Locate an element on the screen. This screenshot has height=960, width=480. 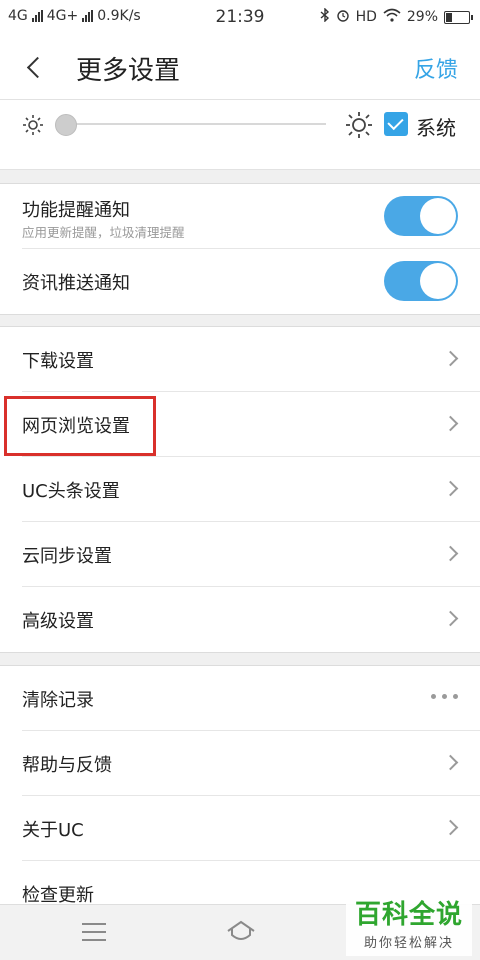
list-item-feature-reminder: 功能提醒通知 应用更新提醒，垃圾清理提醒 is located at coordinates (251, 216).